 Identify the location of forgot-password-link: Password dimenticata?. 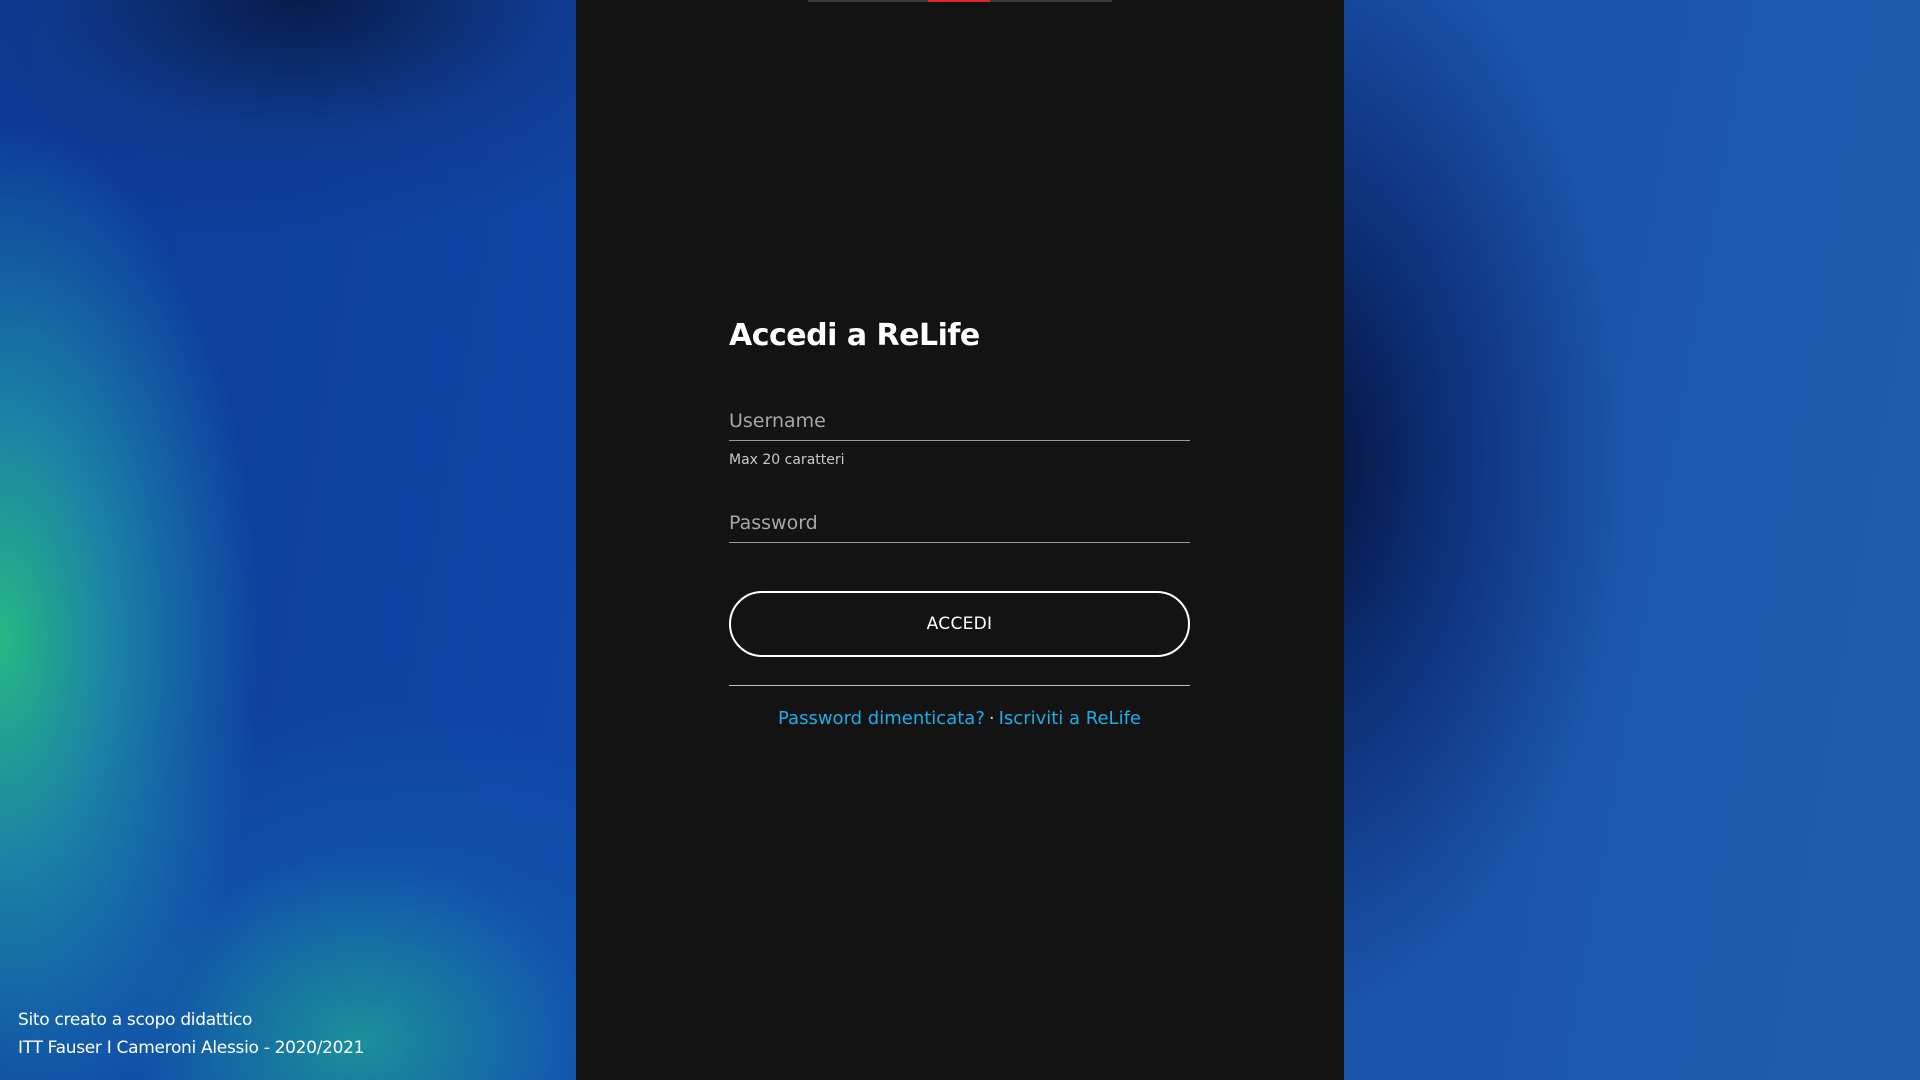
(881, 718).